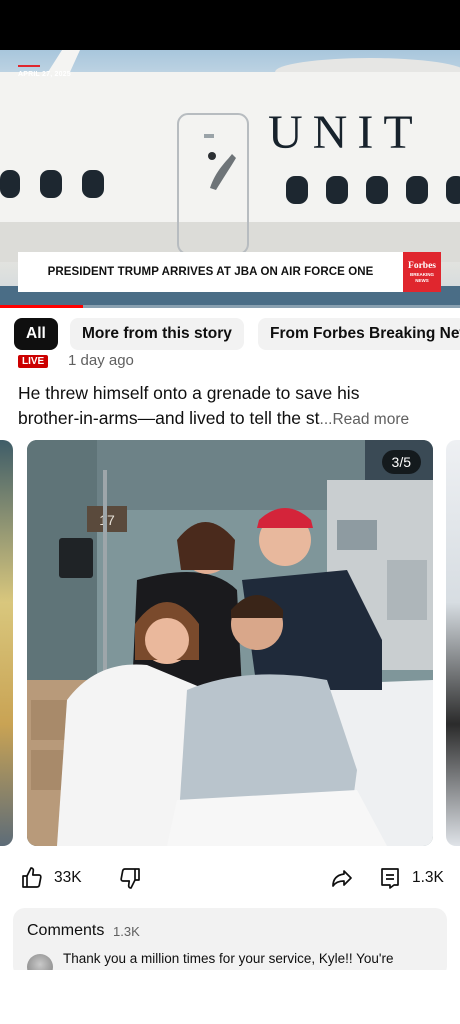  What do you see at coordinates (365, 419) in the screenshot?
I see `read-more-link: ...Read more` at bounding box center [365, 419].